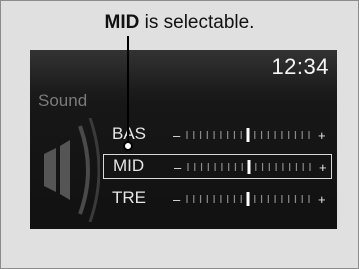  Describe the element at coordinates (252, 167) in the screenshot. I see `mid-slider: – +` at that location.